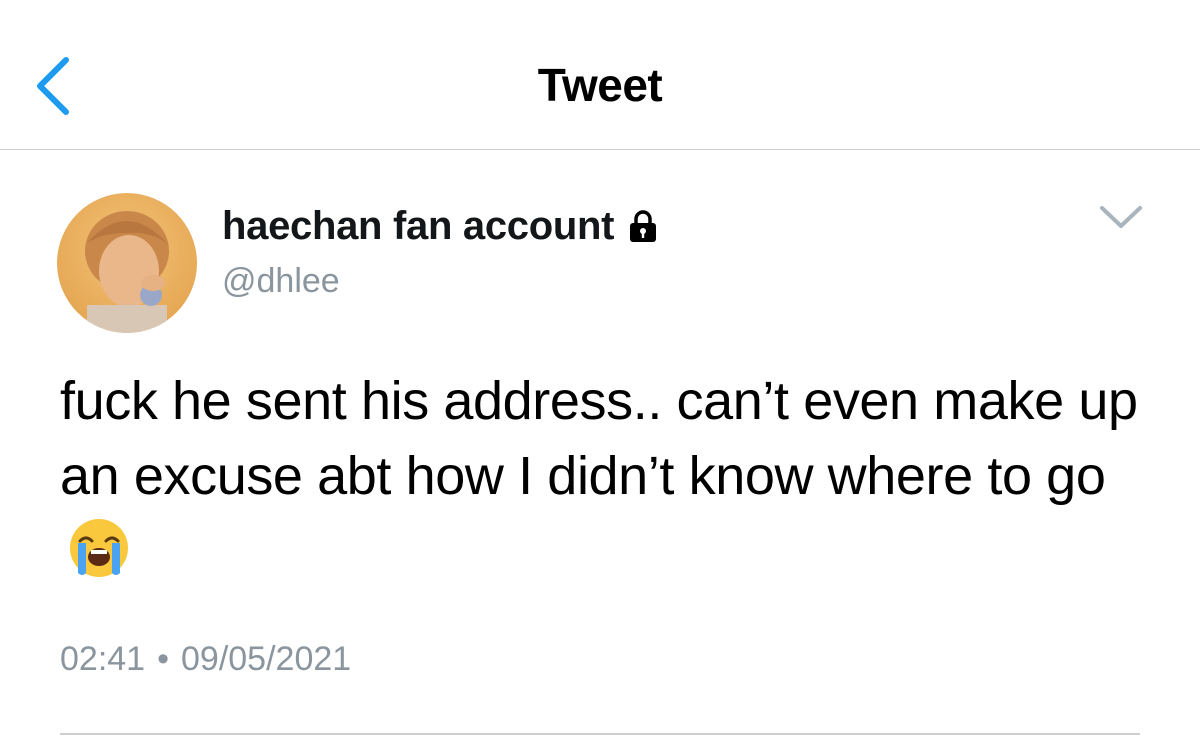  What do you see at coordinates (99, 548) in the screenshot?
I see `loudly-crying-face-emoji` at bounding box center [99, 548].